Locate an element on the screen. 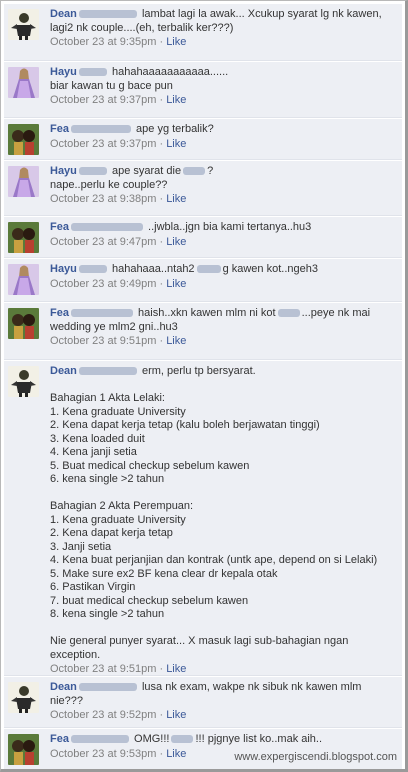  comment-text: !!! pjgnye list ko..mak aih.. is located at coordinates (259, 739).